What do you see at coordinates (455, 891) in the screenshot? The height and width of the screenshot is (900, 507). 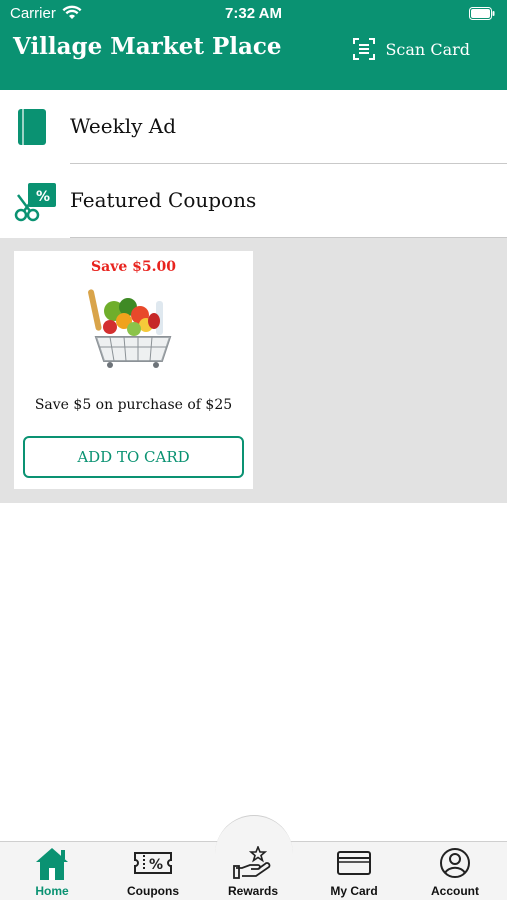 I see `tab-label: Account` at bounding box center [455, 891].